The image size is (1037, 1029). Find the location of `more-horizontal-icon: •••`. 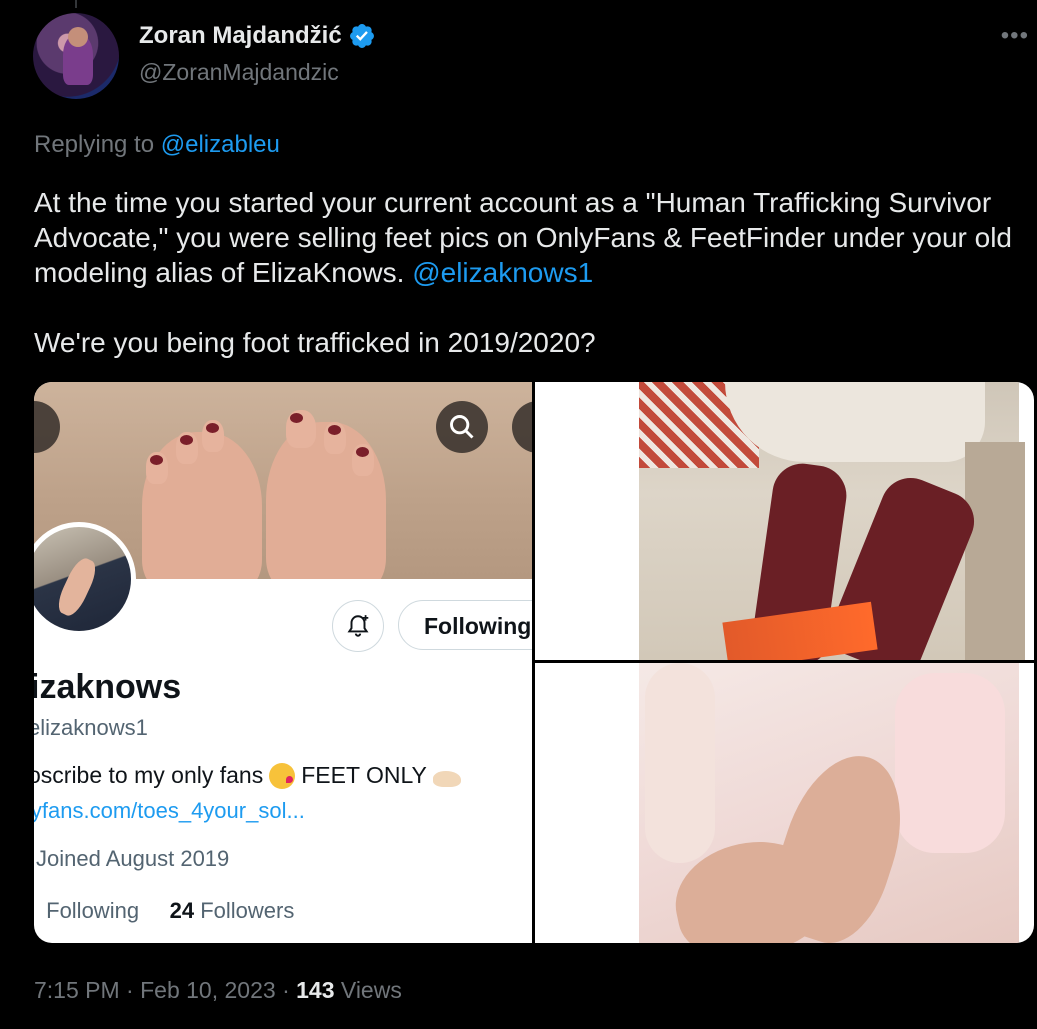

more-horizontal-icon: ••• is located at coordinates (1015, 36).